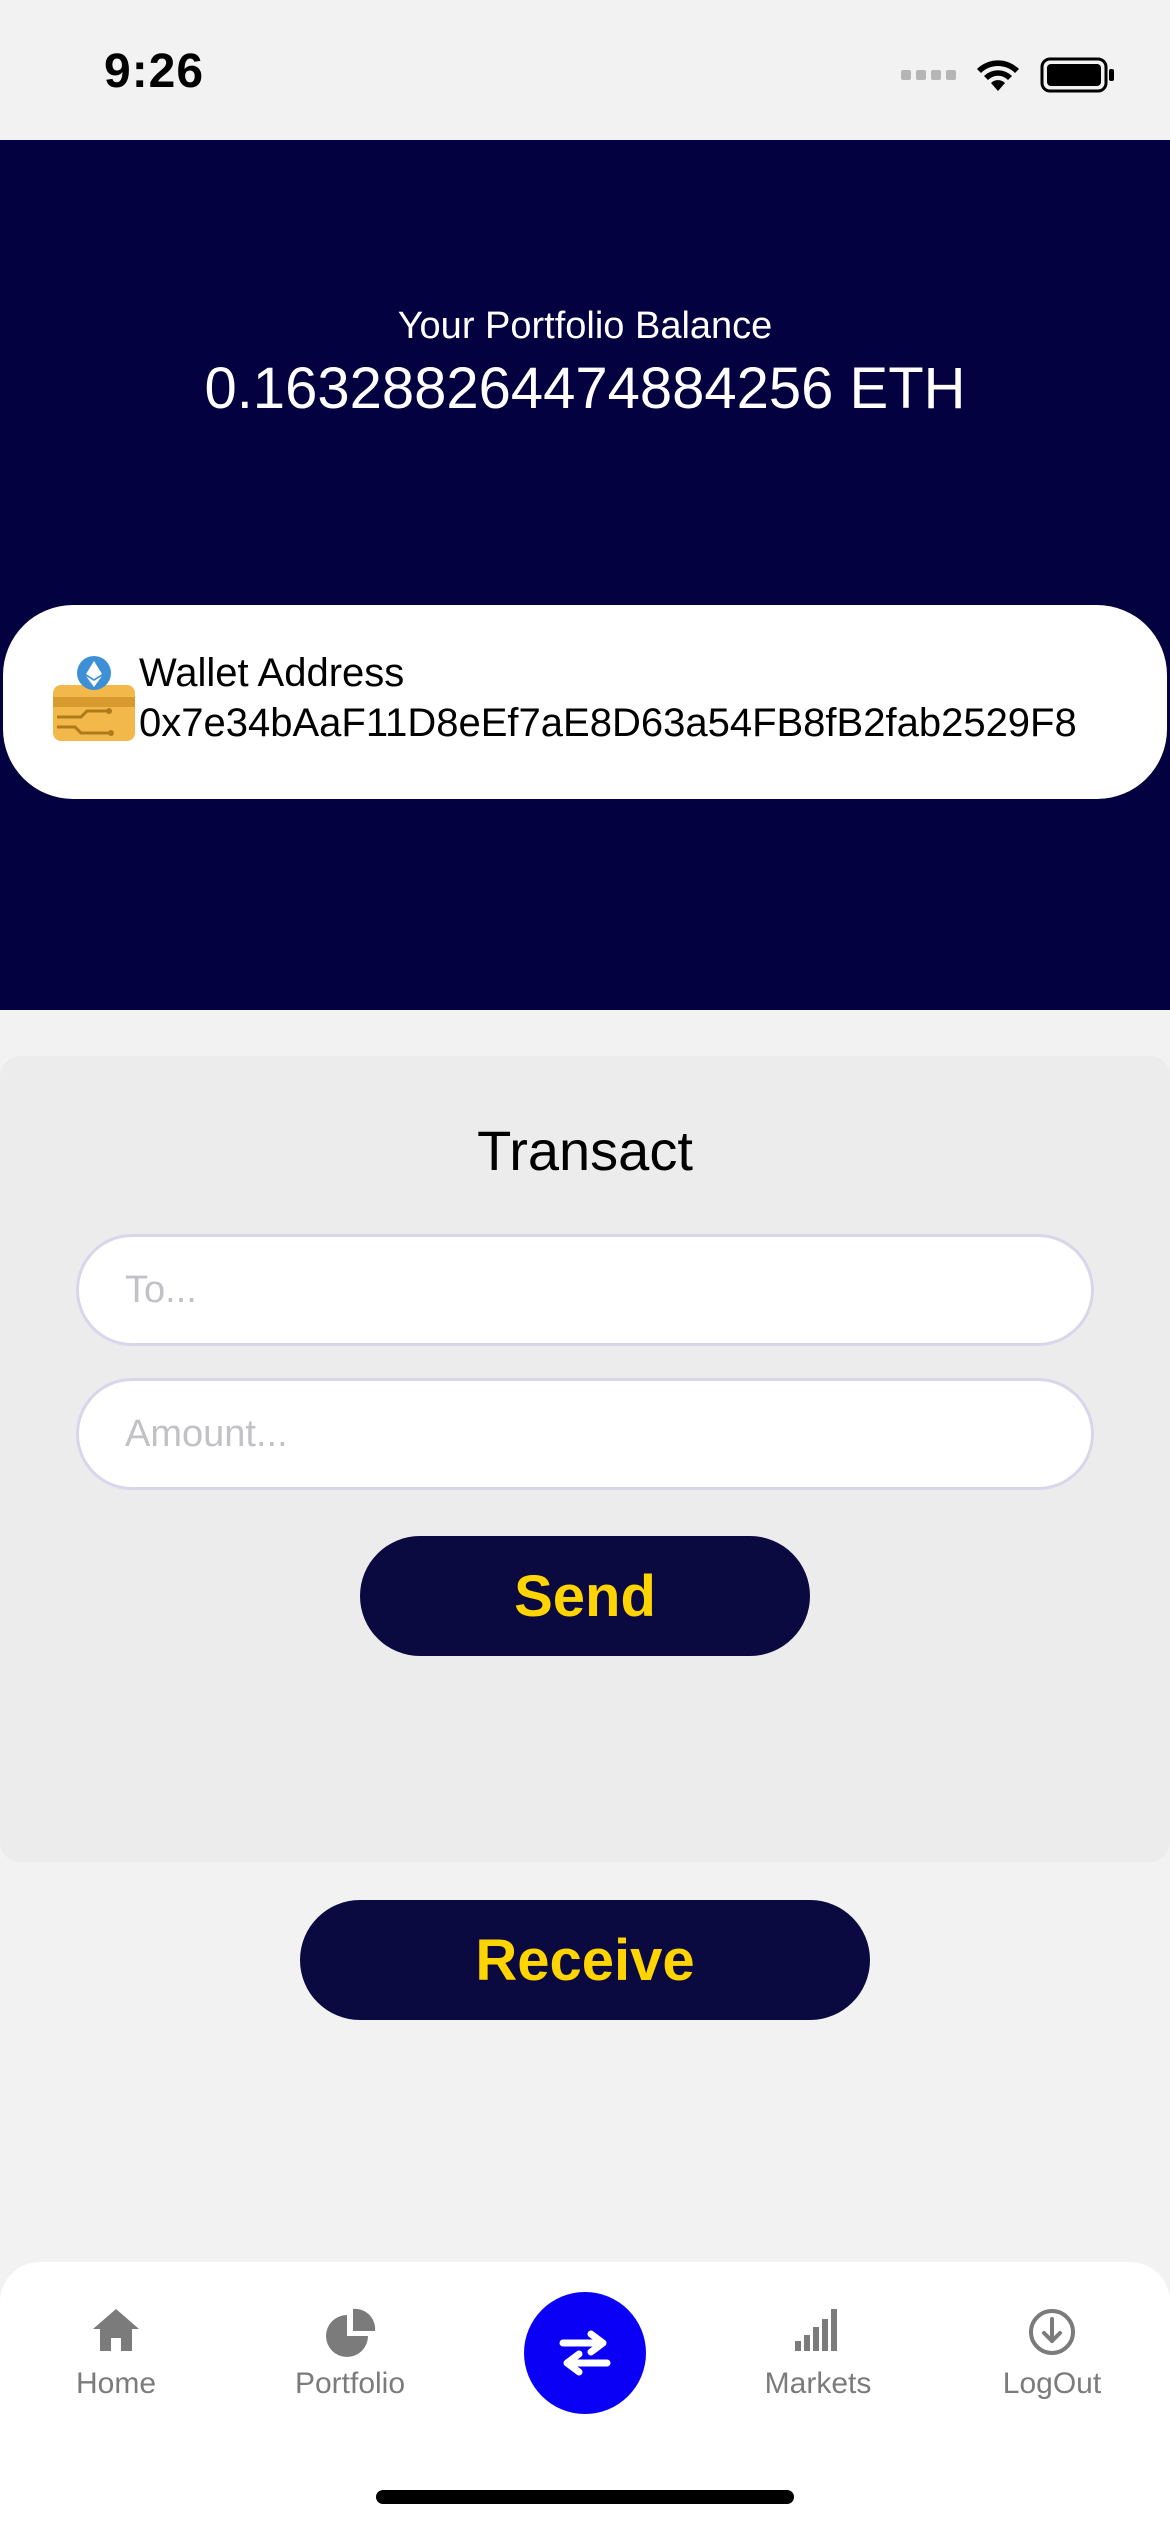 The width and height of the screenshot is (1170, 2532). Describe the element at coordinates (154, 71) in the screenshot. I see `status-time: 9:26` at that location.